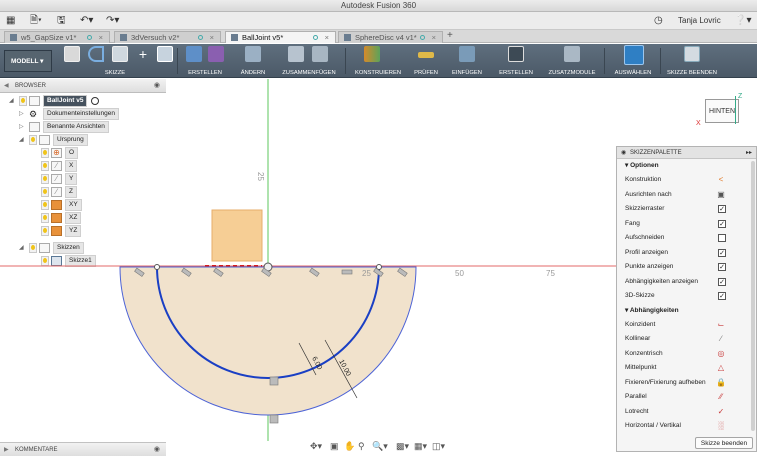 The image size is (757, 456). I want to click on option-3d-sketch: 3D-Skizze ✓, so click(686, 296).